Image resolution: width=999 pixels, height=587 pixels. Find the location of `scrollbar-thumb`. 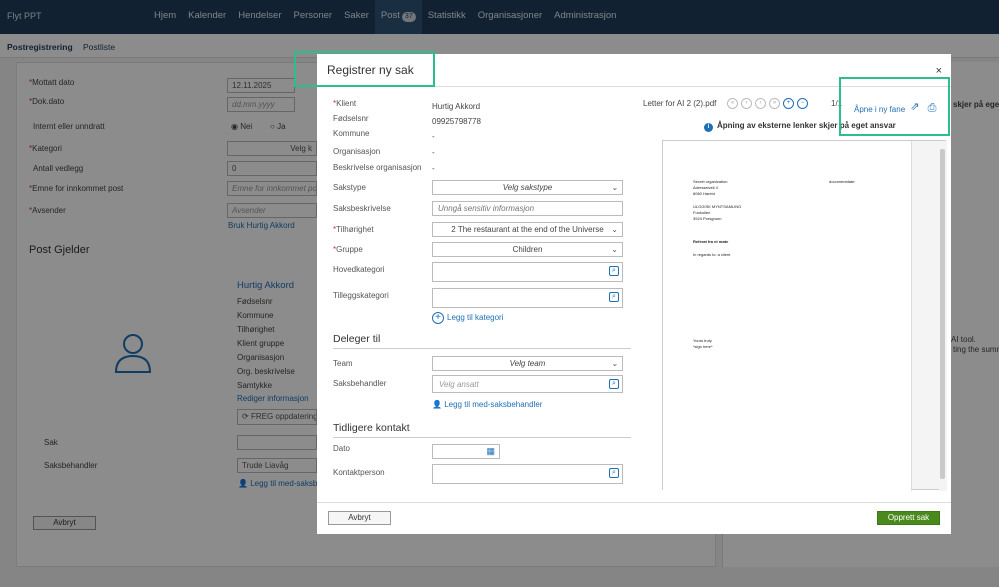

scrollbar-thumb is located at coordinates (942, 314).